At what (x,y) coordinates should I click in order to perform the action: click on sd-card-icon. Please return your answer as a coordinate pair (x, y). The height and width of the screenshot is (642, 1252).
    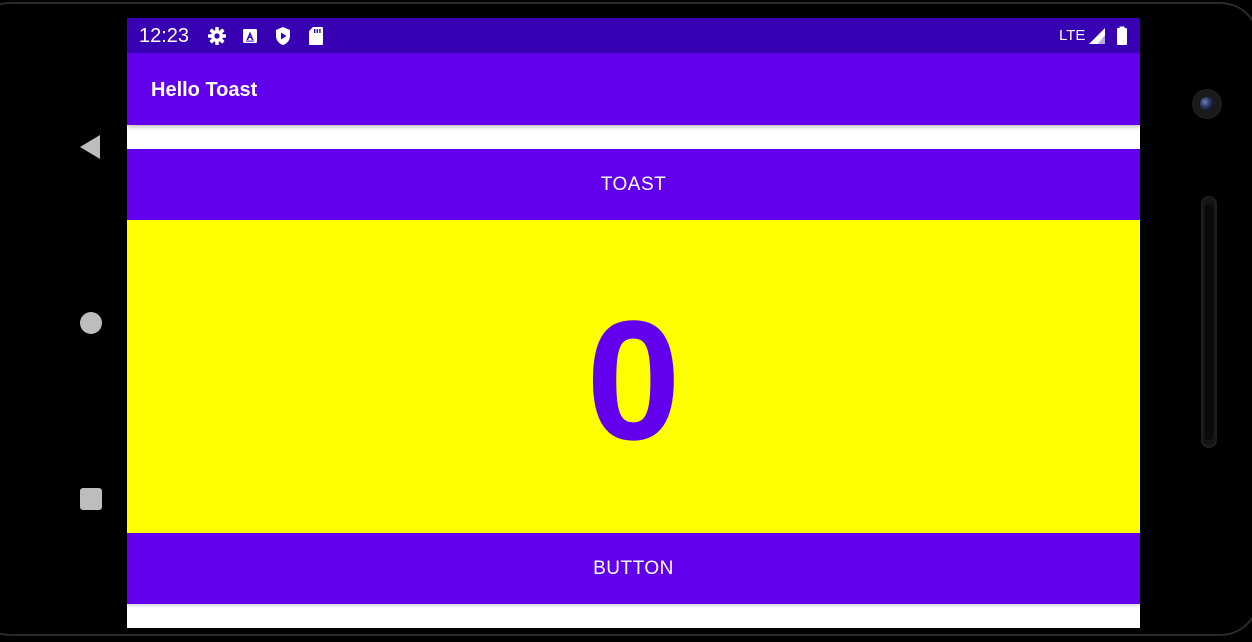
    Looking at the image, I should click on (316, 36).